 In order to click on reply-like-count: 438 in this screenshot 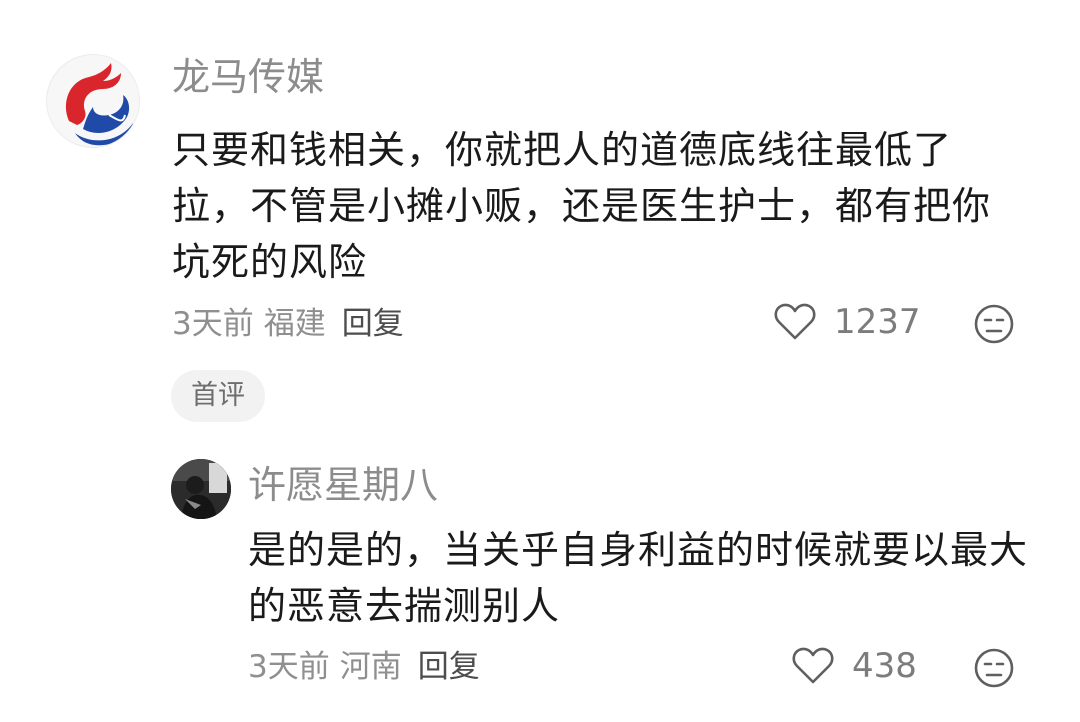, I will do `click(884, 666)`.